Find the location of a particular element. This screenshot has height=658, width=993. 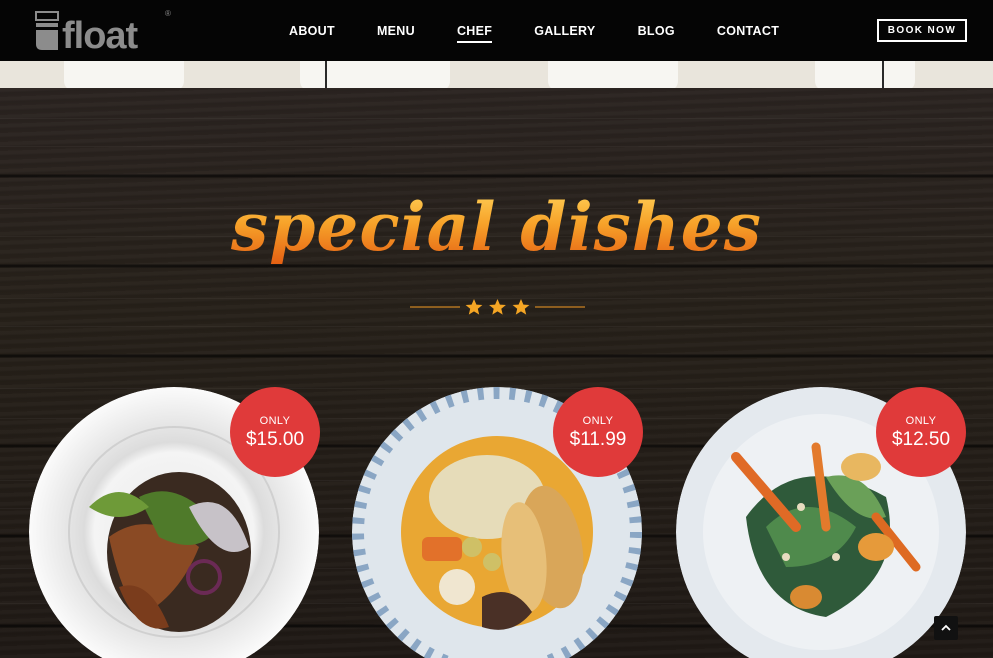

nav-item-about: ABOUT is located at coordinates (312, 31).